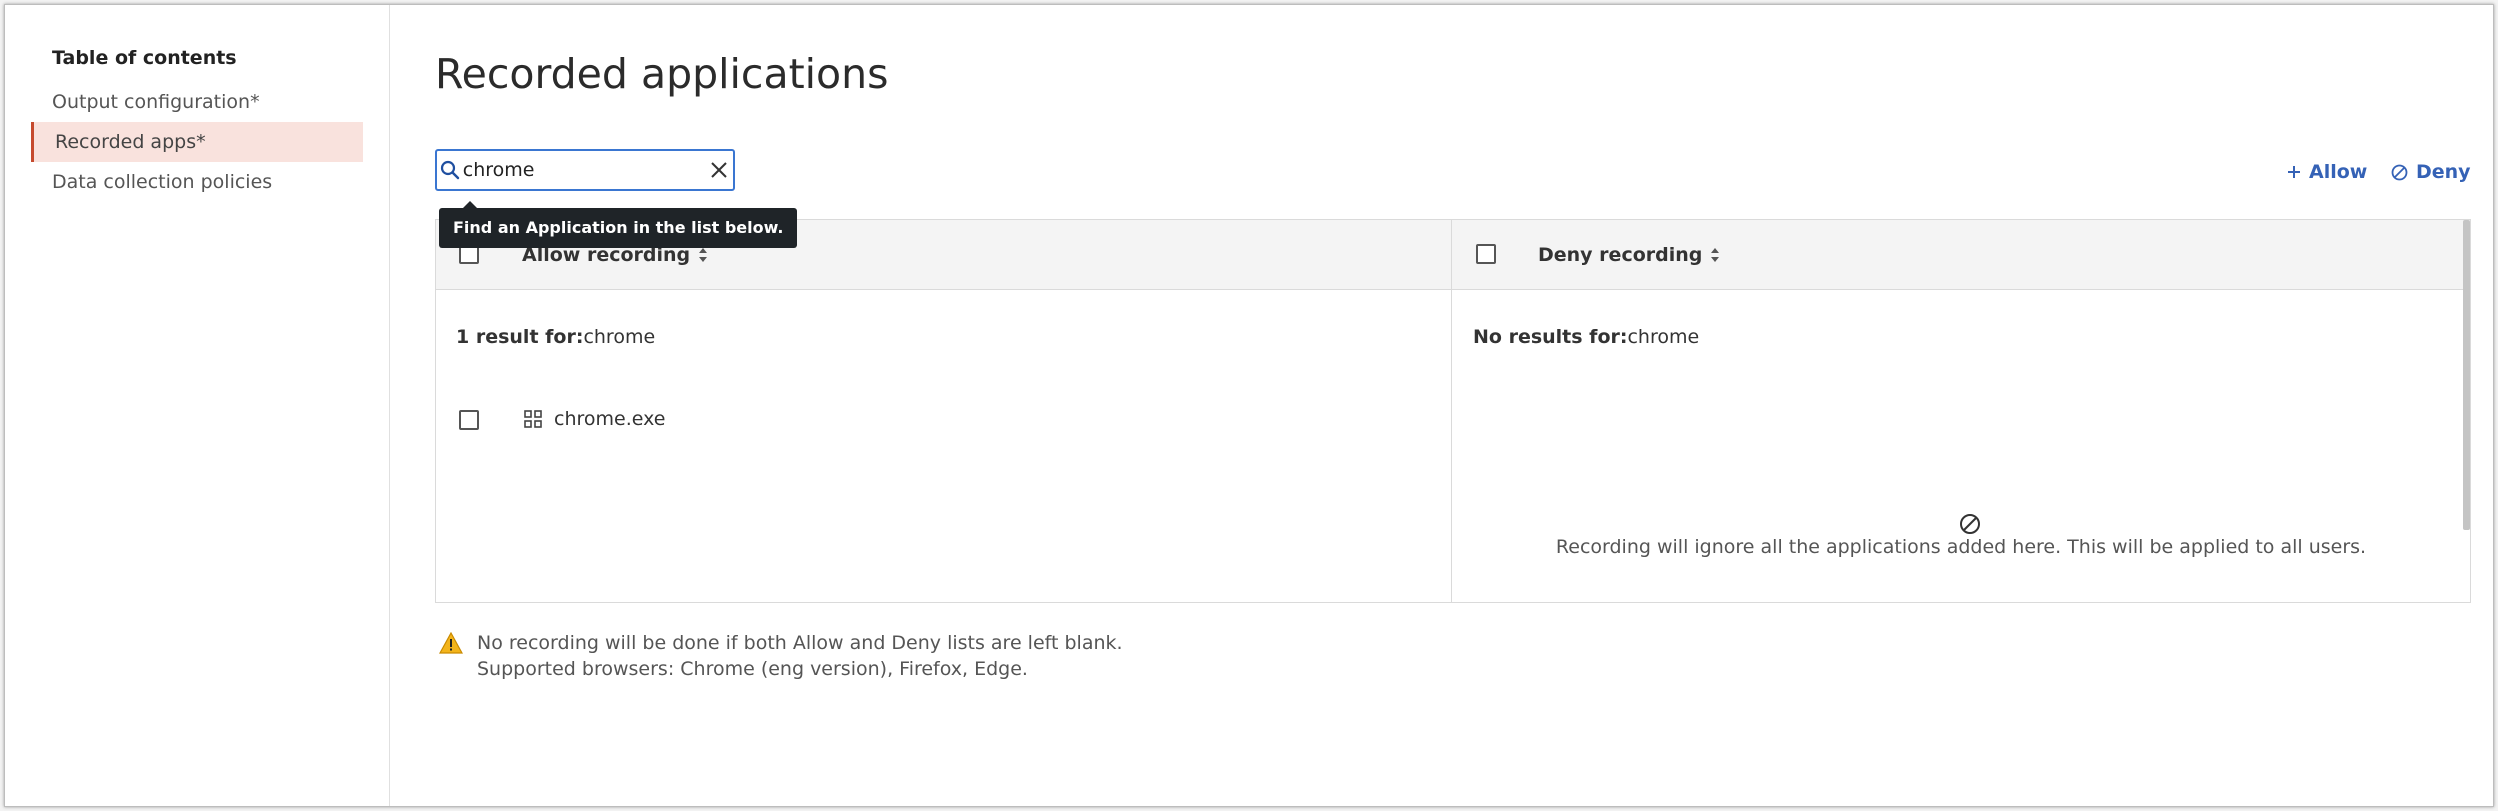 The width and height of the screenshot is (2498, 811). I want to click on deny-recording-header-label: Deny recording, so click(1620, 255).